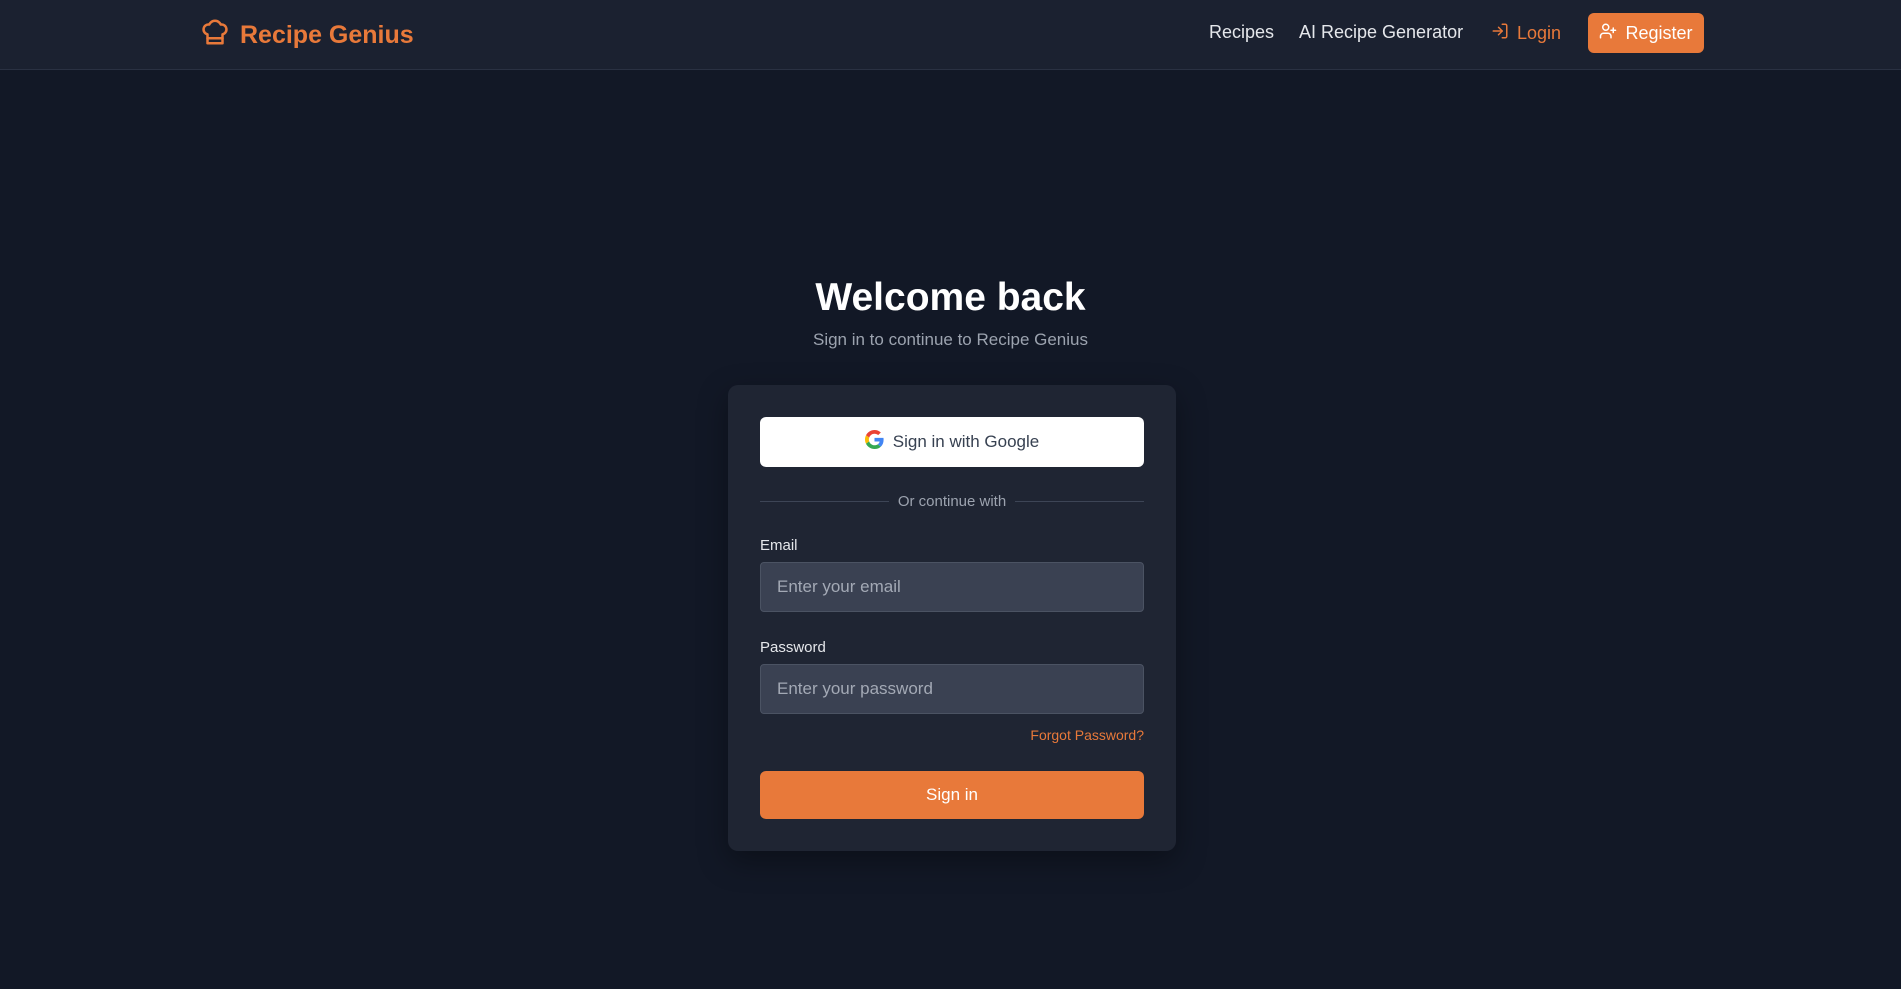 Image resolution: width=1901 pixels, height=989 pixels. Describe the element at coordinates (215, 35) in the screenshot. I see `chef-hat-icon` at that location.